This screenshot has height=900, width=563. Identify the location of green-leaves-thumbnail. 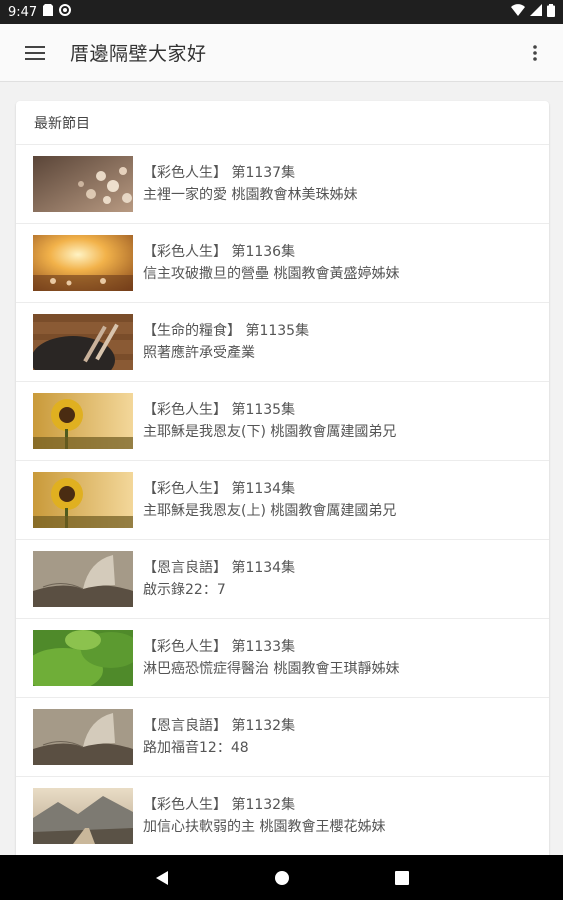
(83, 658).